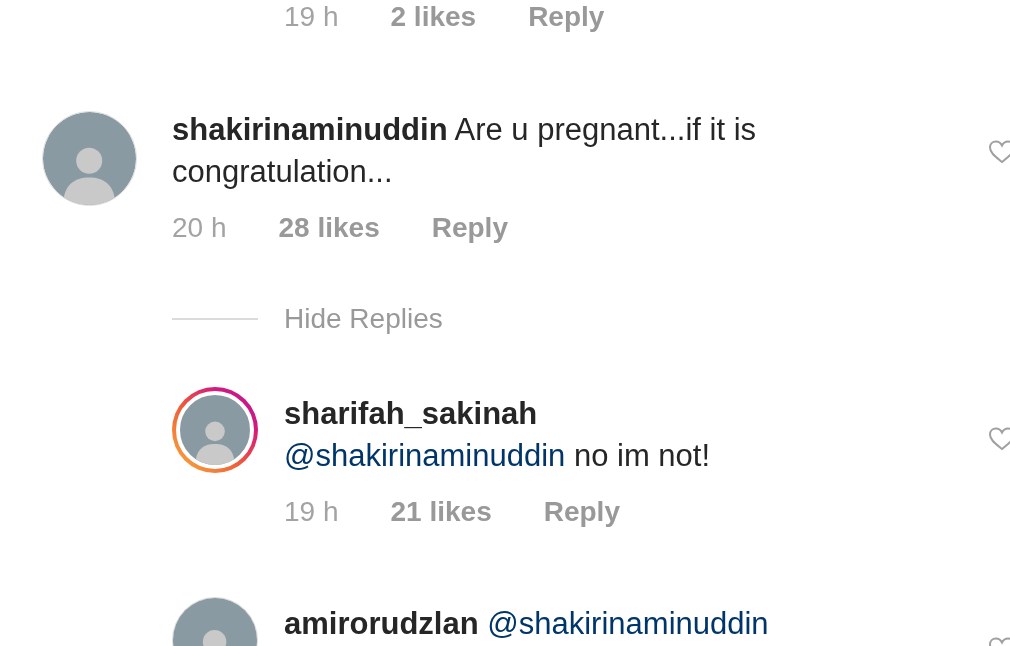 The width and height of the screenshot is (1010, 646). What do you see at coordinates (433, 17) in the screenshot?
I see `likes-link: 2 likes` at bounding box center [433, 17].